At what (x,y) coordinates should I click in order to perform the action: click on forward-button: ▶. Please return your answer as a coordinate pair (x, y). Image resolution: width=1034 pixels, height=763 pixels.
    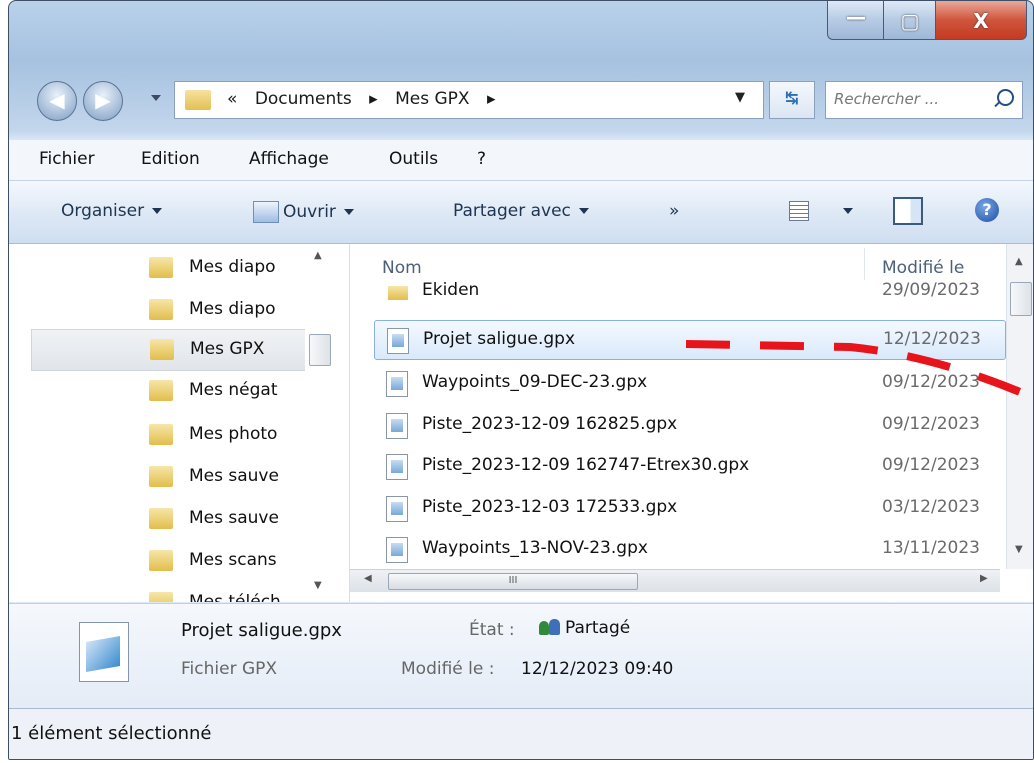
    Looking at the image, I should click on (103, 101).